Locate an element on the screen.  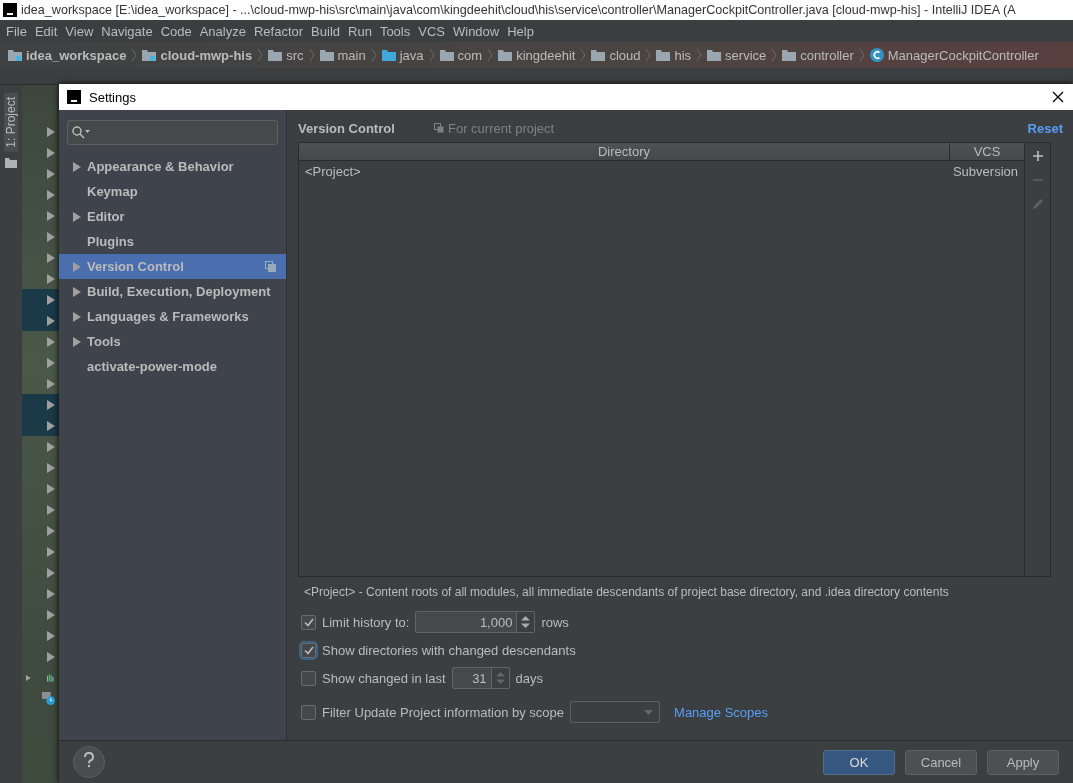
dialog-button: Apply is located at coordinates (1023, 762).